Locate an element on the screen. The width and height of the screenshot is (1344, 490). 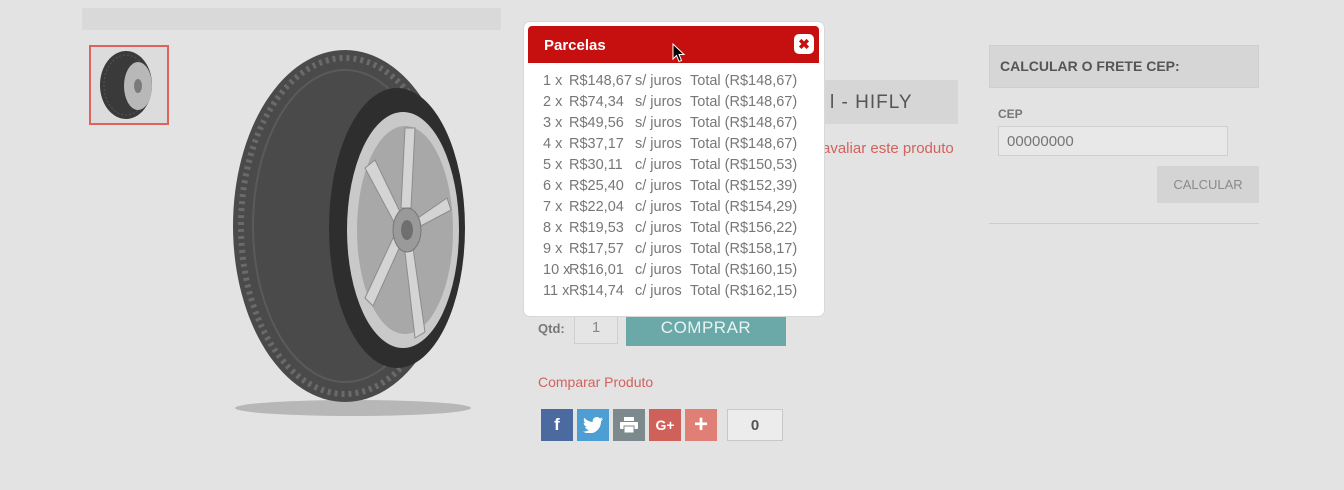
installment-count: 3 x is located at coordinates (553, 123).